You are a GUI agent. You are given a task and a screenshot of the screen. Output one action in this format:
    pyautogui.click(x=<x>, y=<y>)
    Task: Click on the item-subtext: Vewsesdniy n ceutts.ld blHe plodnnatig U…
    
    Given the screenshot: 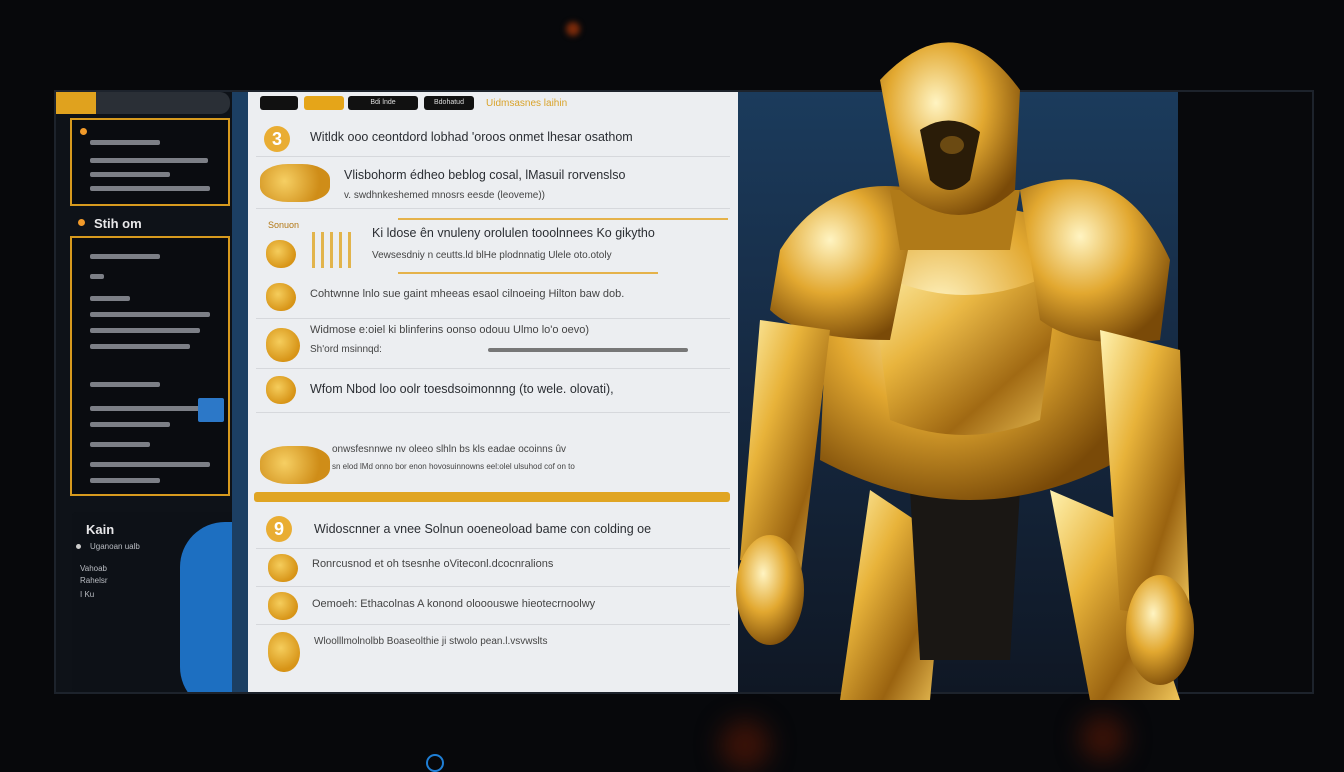 What is the action you would take?
    pyautogui.click(x=492, y=255)
    